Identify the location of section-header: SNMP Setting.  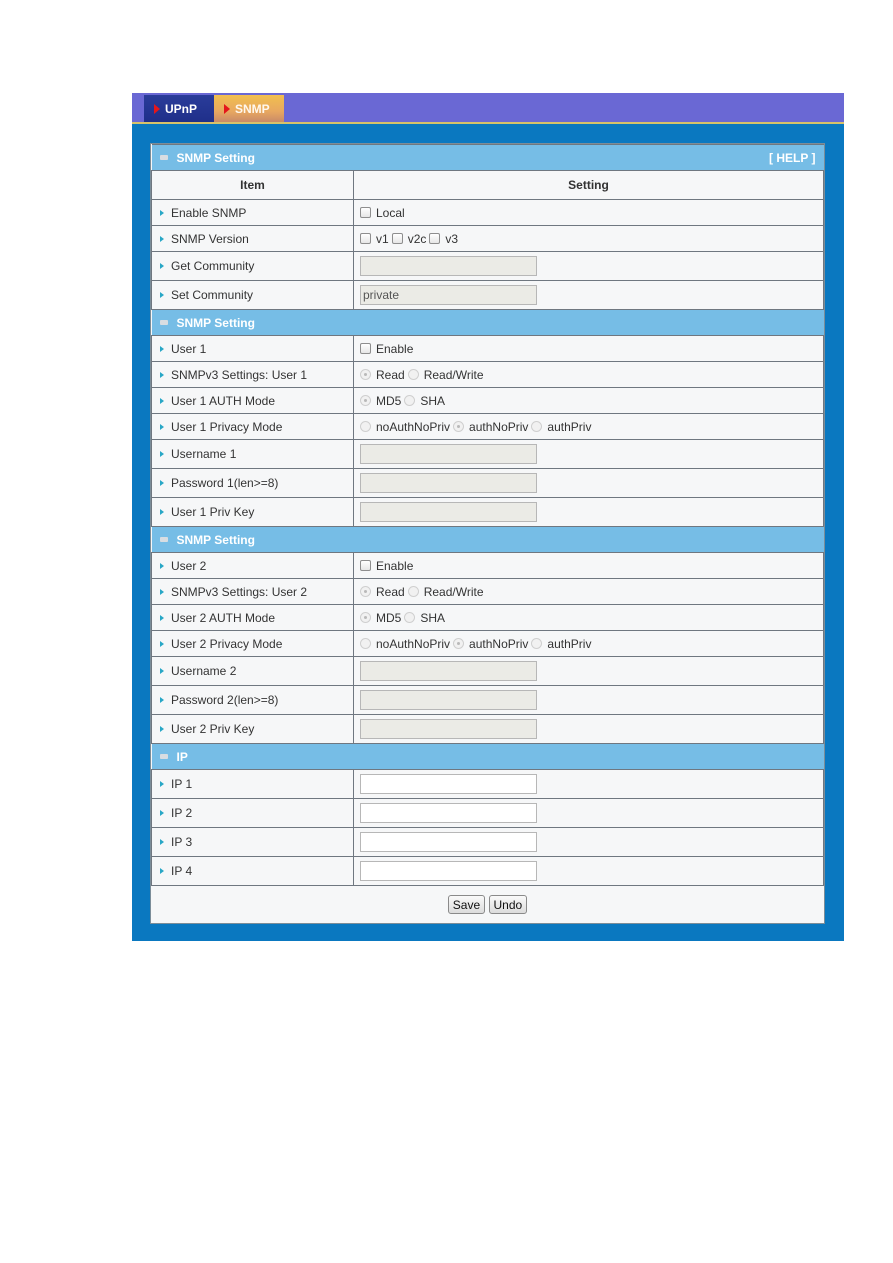
(487, 539).